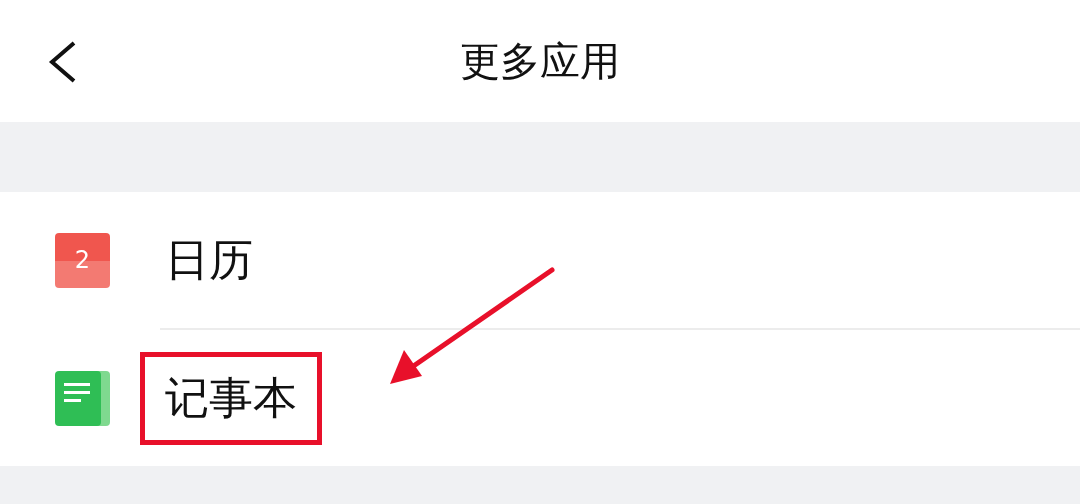 Image resolution: width=1080 pixels, height=504 pixels. I want to click on item-label: 日历, so click(209, 260).